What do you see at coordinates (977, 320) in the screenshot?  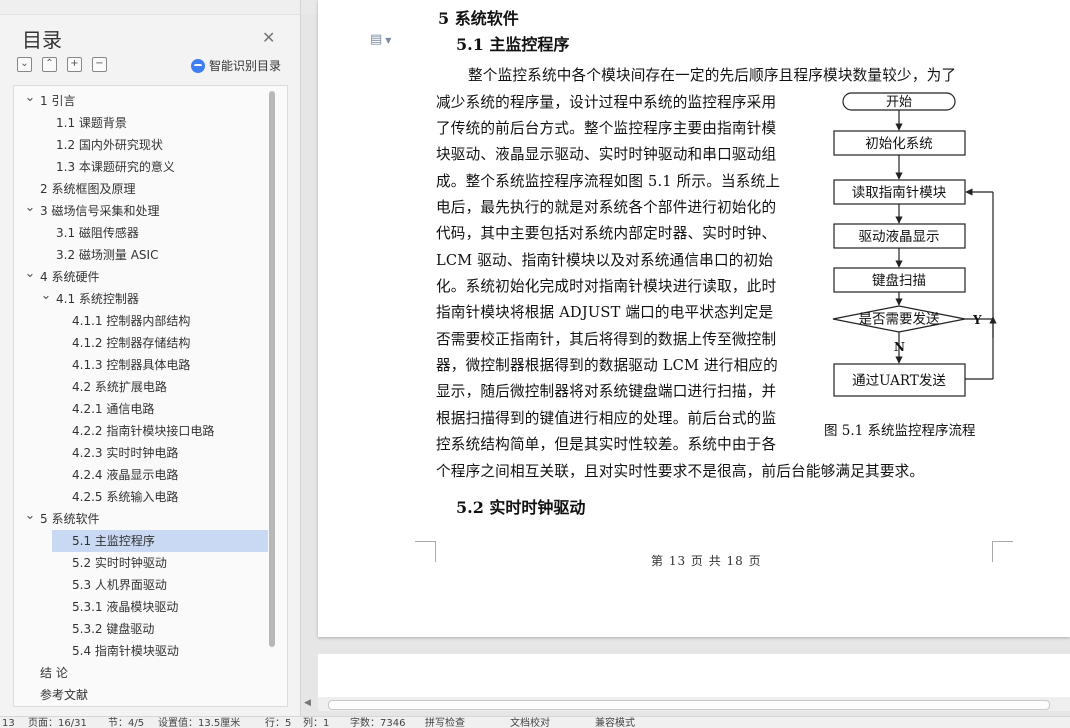 I see `flow-yes-label: Y` at bounding box center [977, 320].